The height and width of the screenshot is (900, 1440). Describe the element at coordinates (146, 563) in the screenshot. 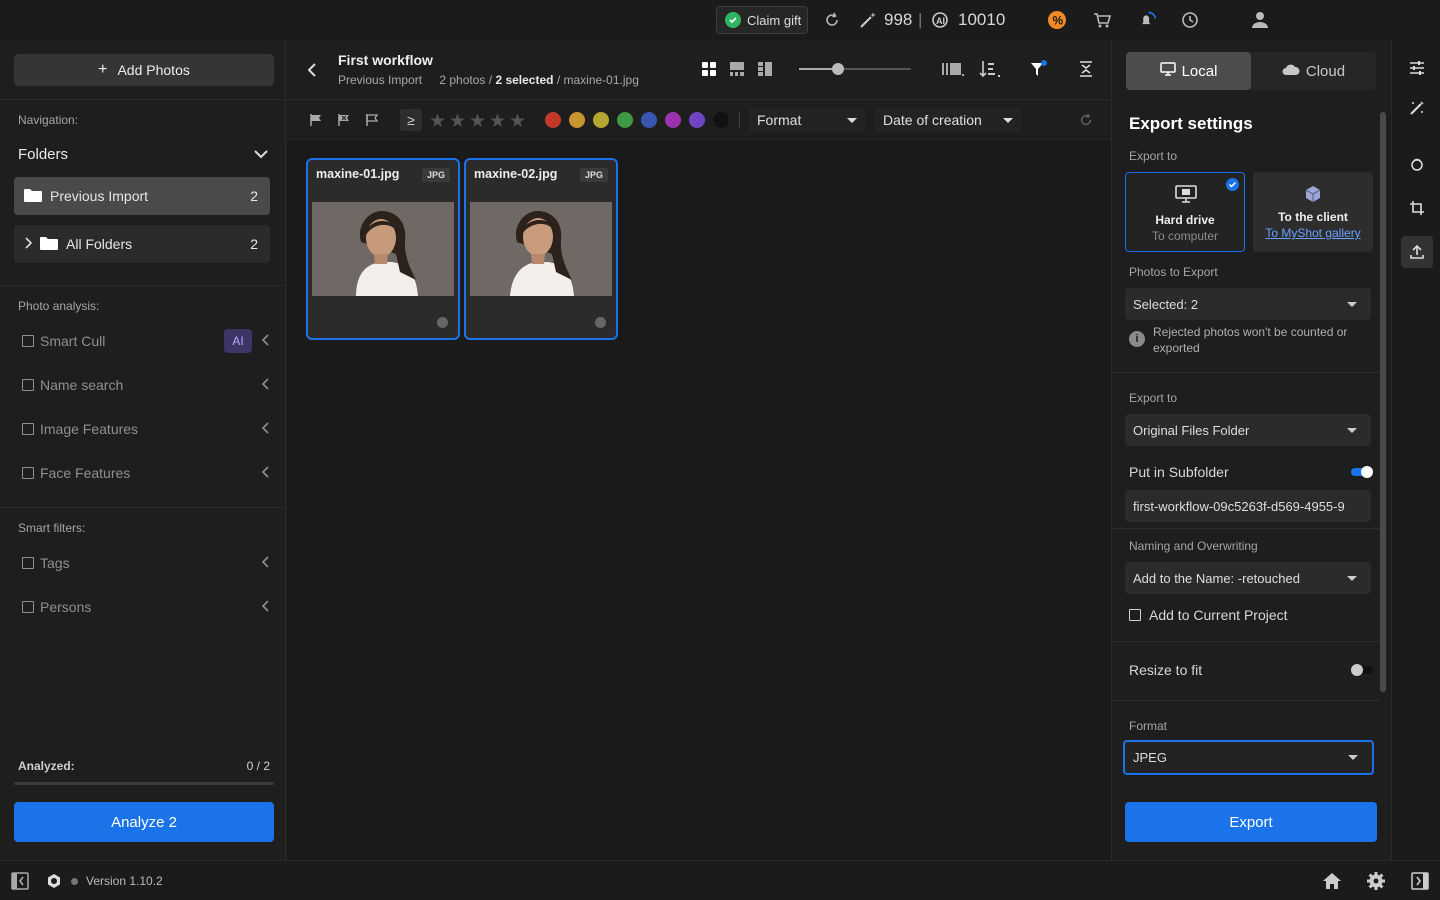

I see `filter-tags: Tags` at that location.